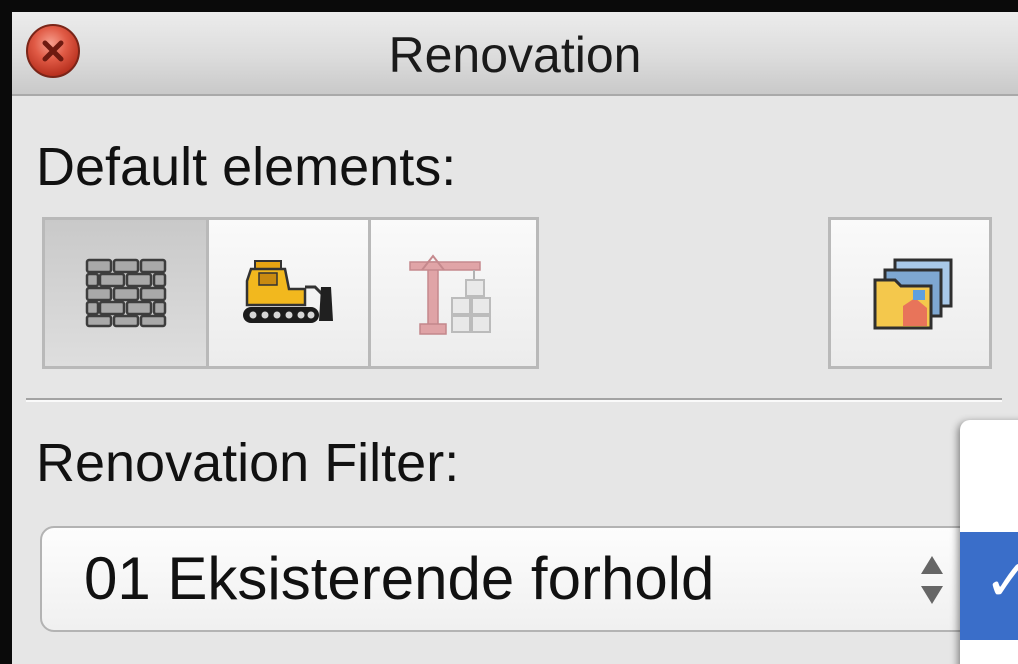 The height and width of the screenshot is (664, 1018). I want to click on popup-selected-item: ✓, so click(989, 586).